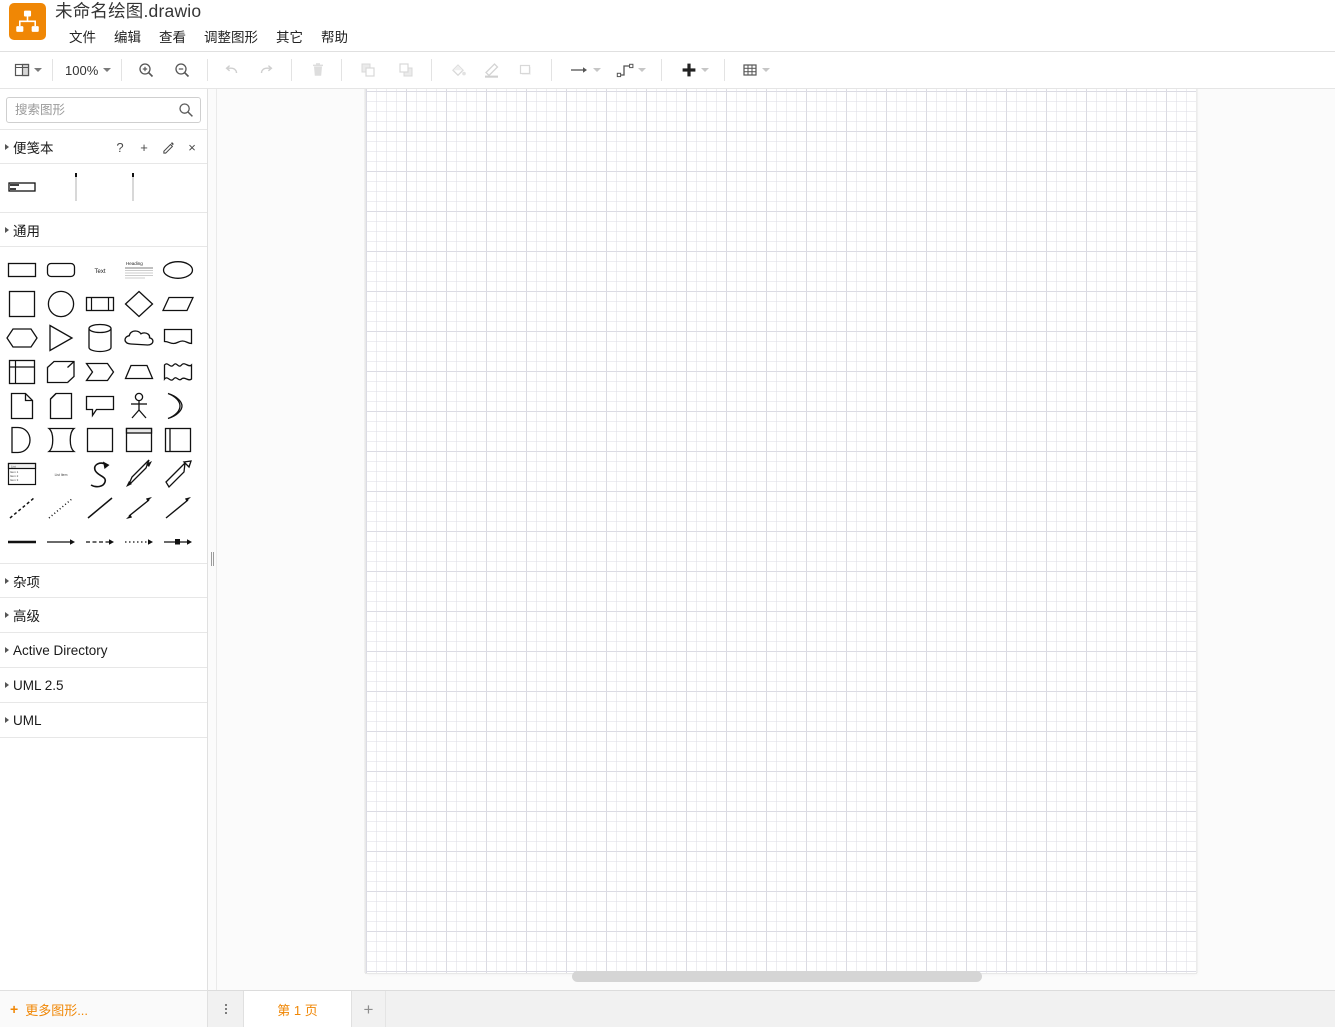  What do you see at coordinates (22, 406) in the screenshot?
I see `shape-note` at bounding box center [22, 406].